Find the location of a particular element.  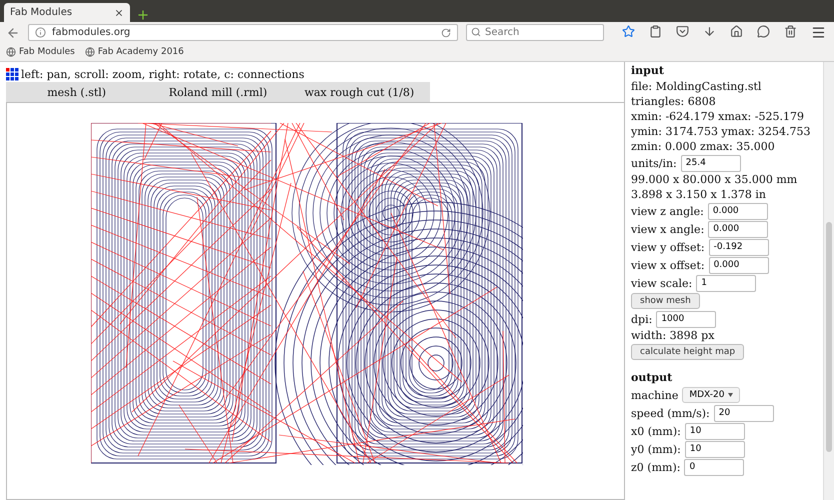

module-label: Roland mill (.rml) is located at coordinates (218, 92).